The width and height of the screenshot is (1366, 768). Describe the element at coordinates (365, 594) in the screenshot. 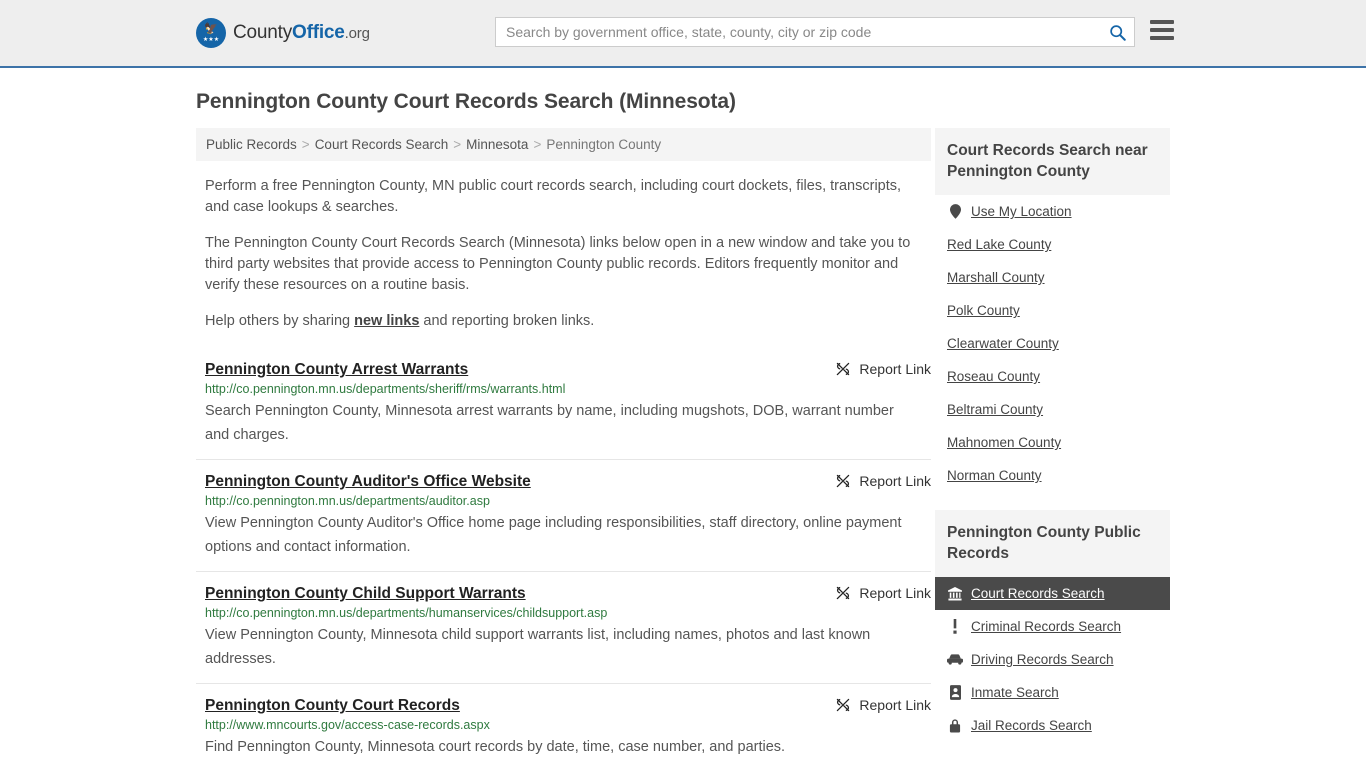

I see `result-title-link: Pennington County Child Support Warrants` at that location.